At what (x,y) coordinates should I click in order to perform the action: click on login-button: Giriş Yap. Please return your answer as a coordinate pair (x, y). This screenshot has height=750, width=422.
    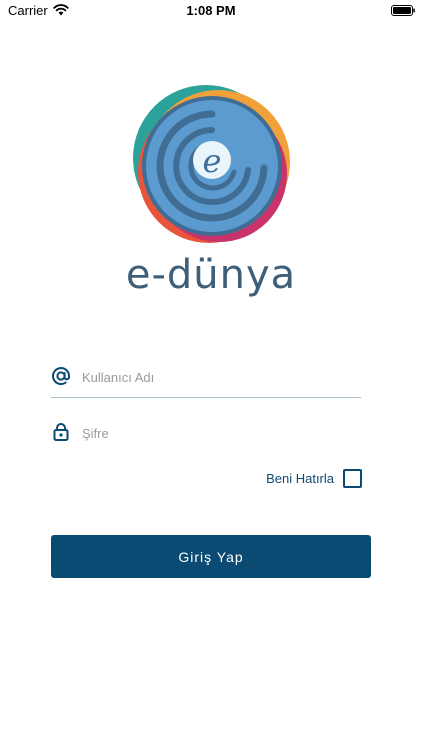
    Looking at the image, I should click on (211, 556).